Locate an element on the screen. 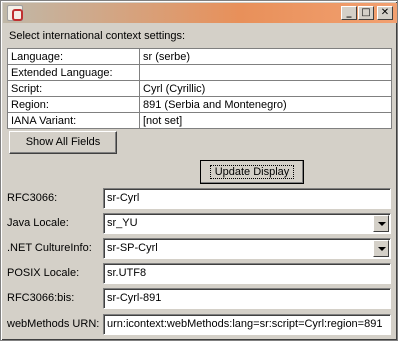  row-key: Extended Language: is located at coordinates (73, 72).